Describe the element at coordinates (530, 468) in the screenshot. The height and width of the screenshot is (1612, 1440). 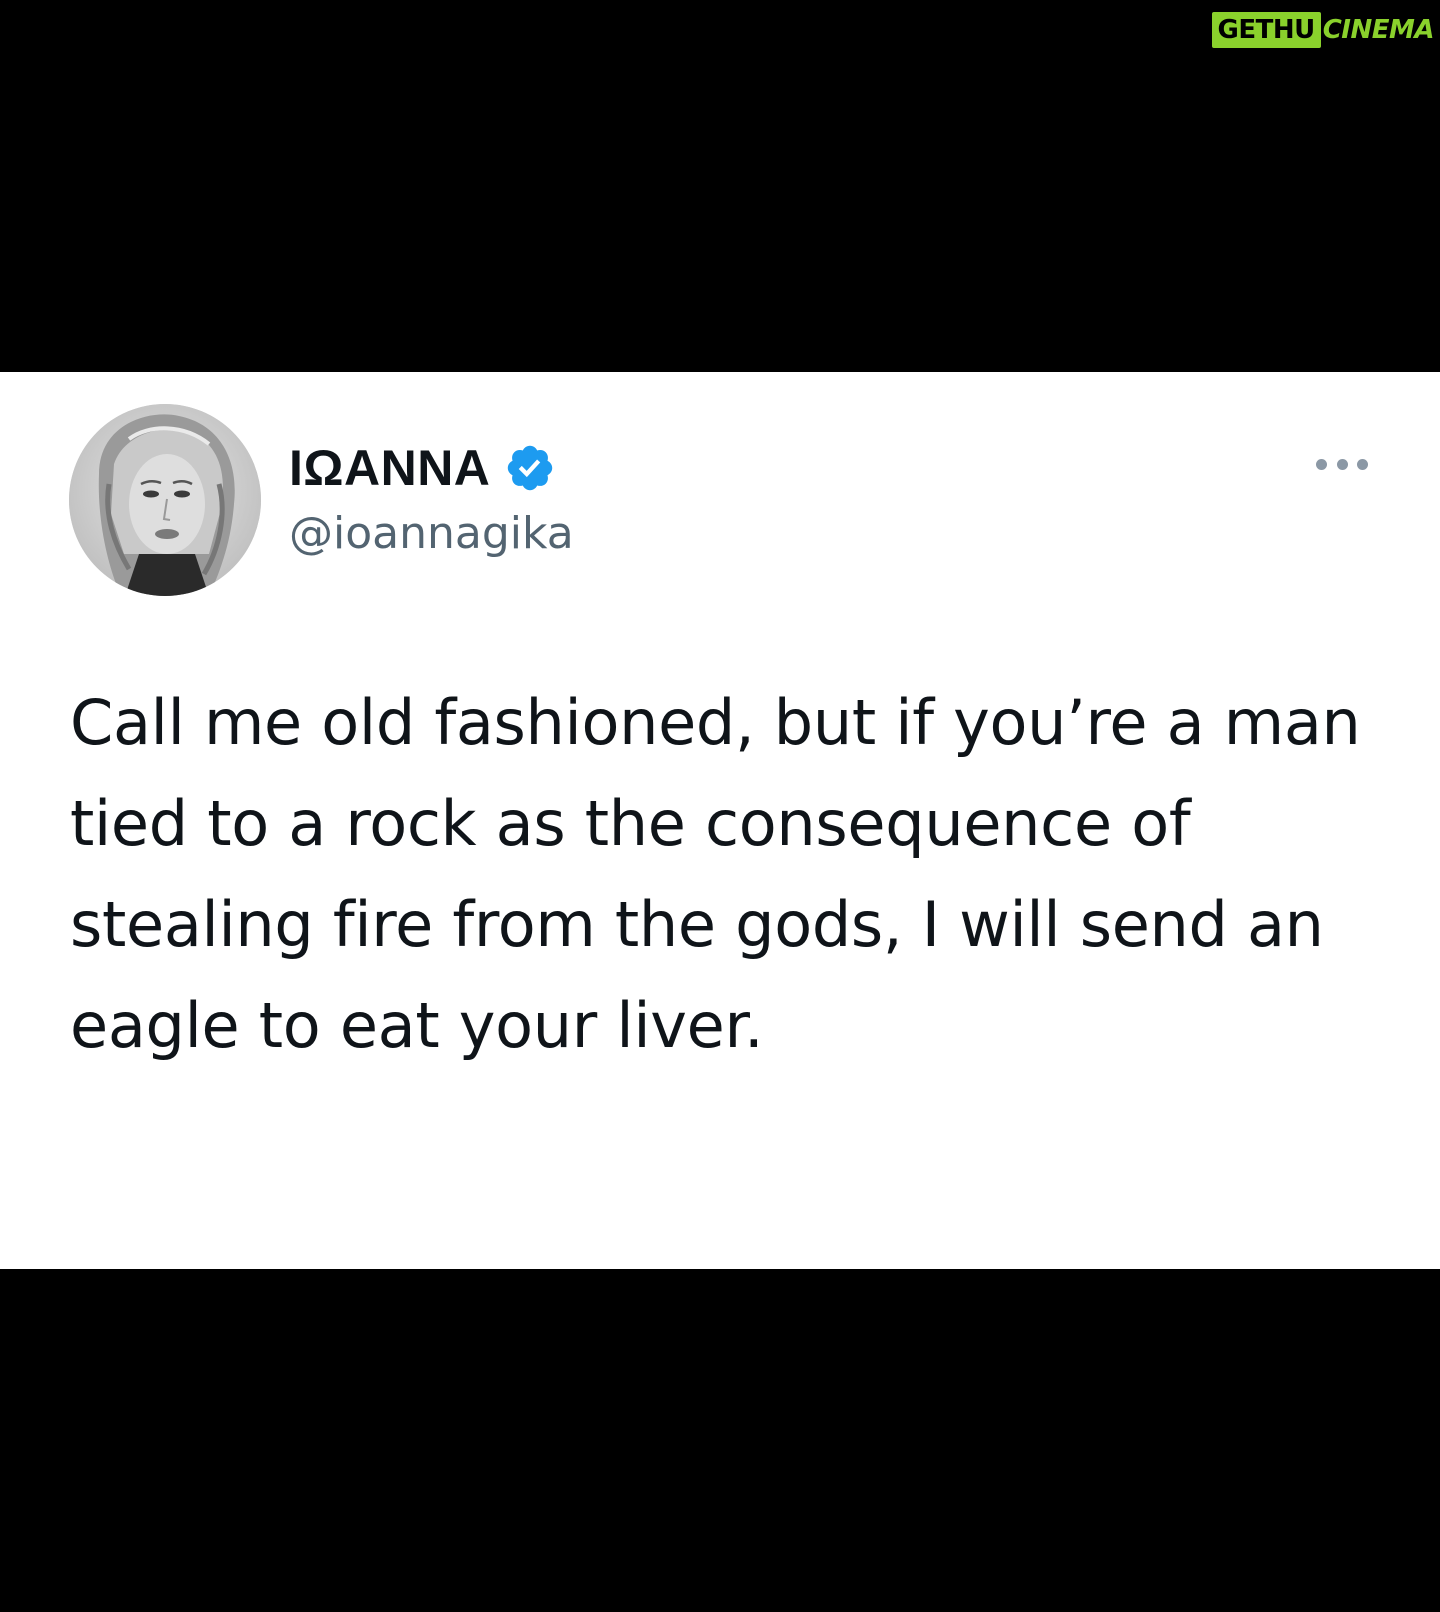
I see `verified-badge-icon` at that location.